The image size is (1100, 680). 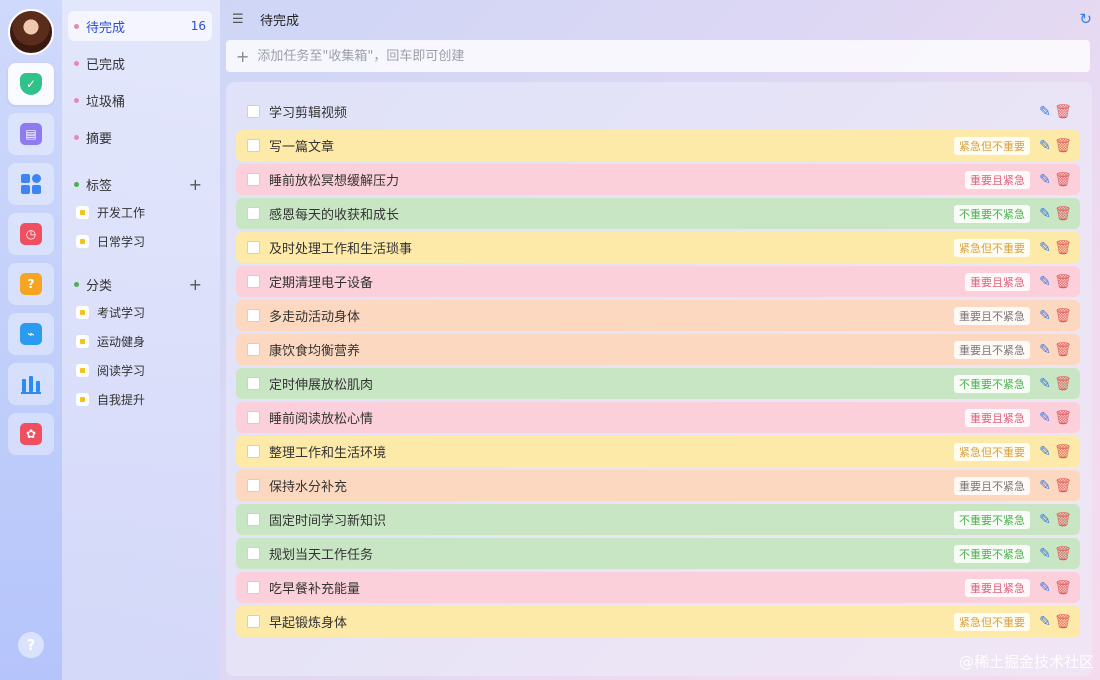 I want to click on task-row: 睡前放松冥想缓解压力 重要且紧急 ✎ 🗑, so click(x=658, y=179).